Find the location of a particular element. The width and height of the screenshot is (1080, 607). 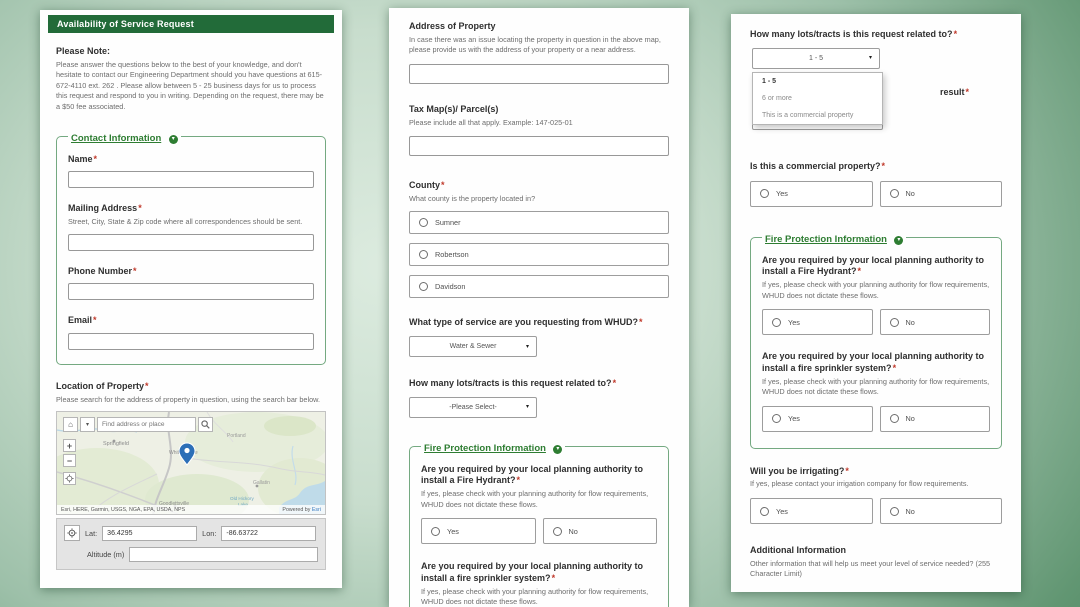

lat-label: Lat: is located at coordinates (91, 533).